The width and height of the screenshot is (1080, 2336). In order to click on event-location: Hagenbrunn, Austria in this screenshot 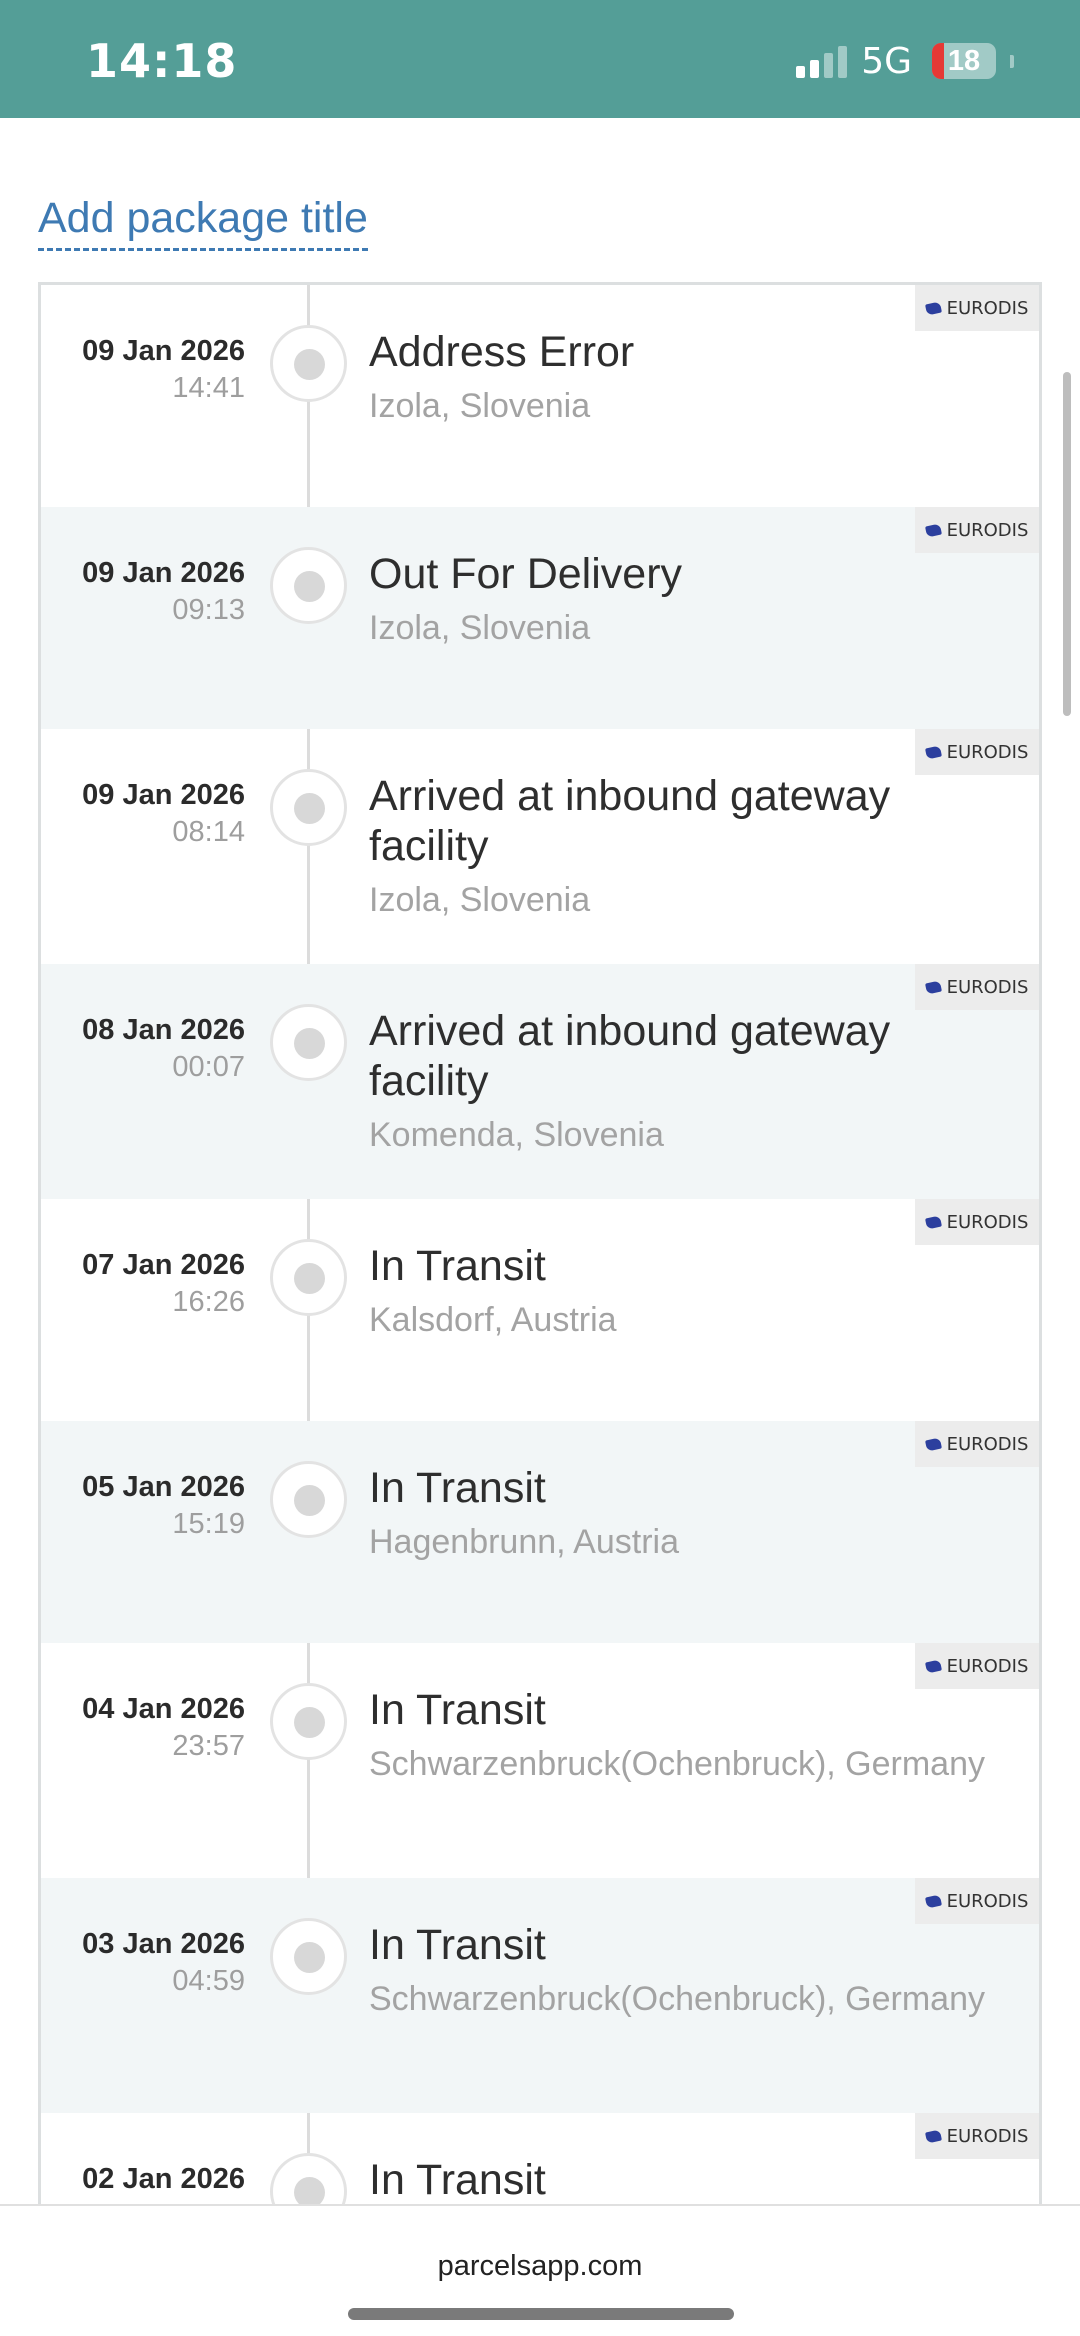, I will do `click(524, 1542)`.